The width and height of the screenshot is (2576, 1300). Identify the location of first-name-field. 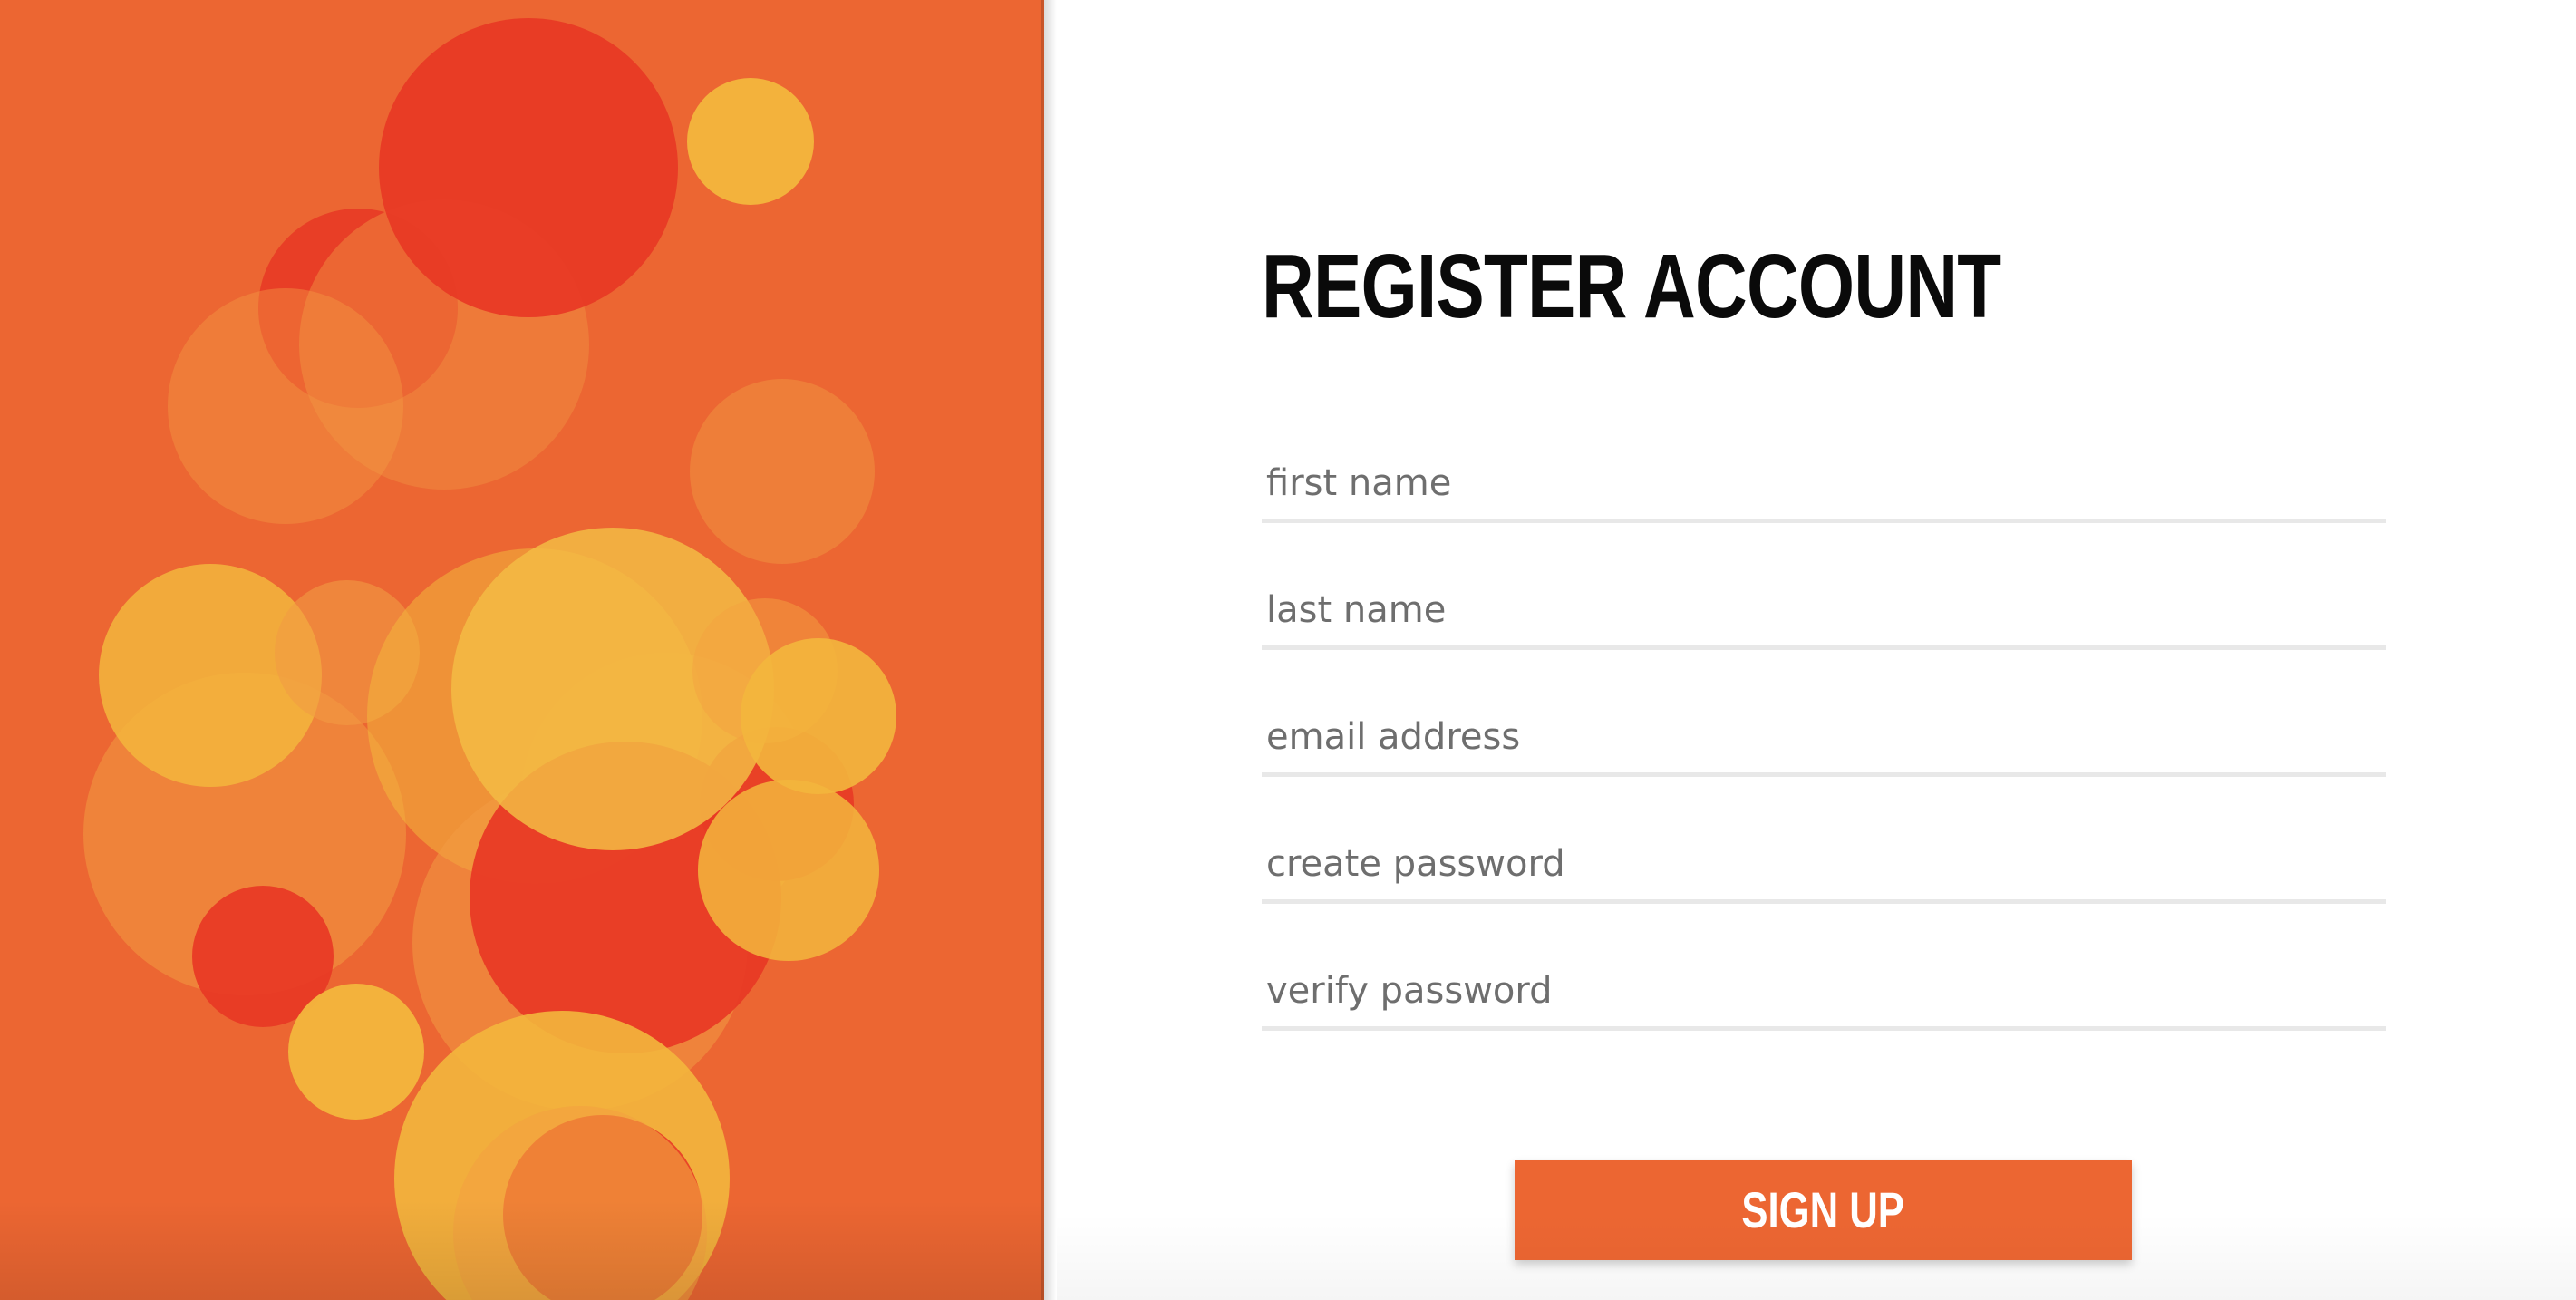
(1824, 487).